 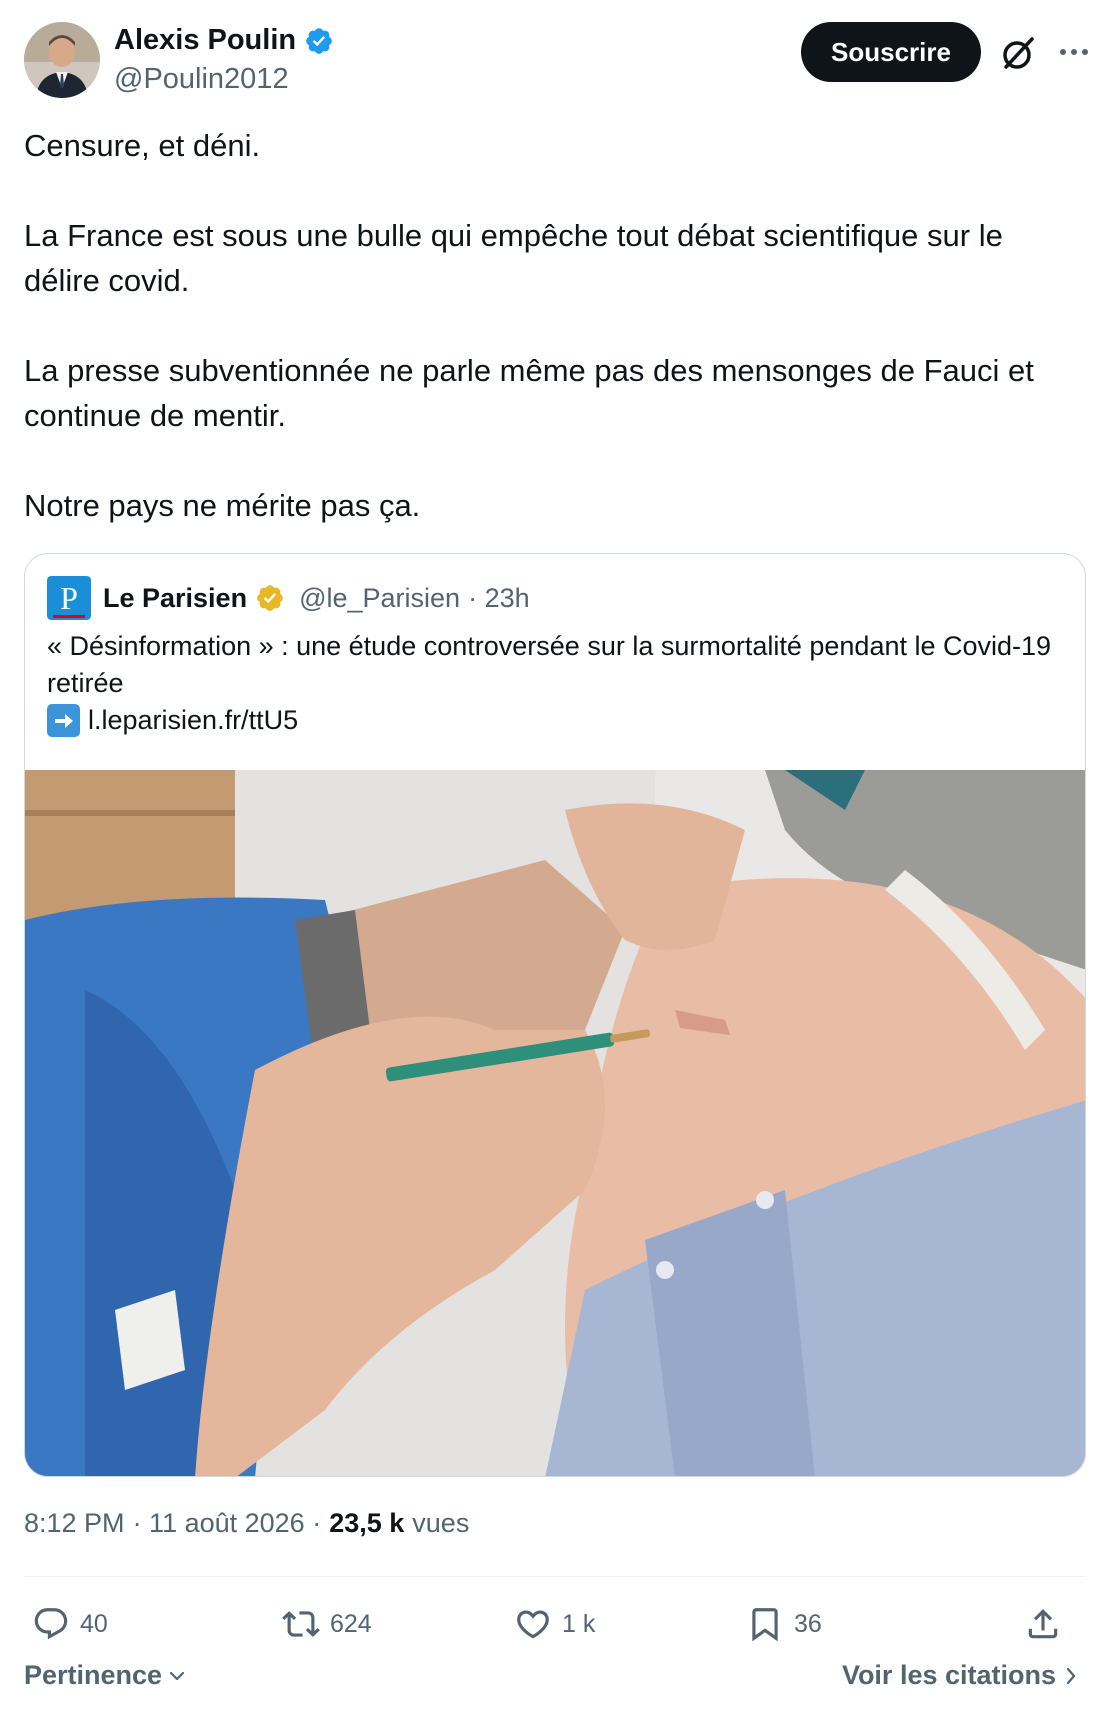 I want to click on reply-count: 40, so click(x=94, y=1623).